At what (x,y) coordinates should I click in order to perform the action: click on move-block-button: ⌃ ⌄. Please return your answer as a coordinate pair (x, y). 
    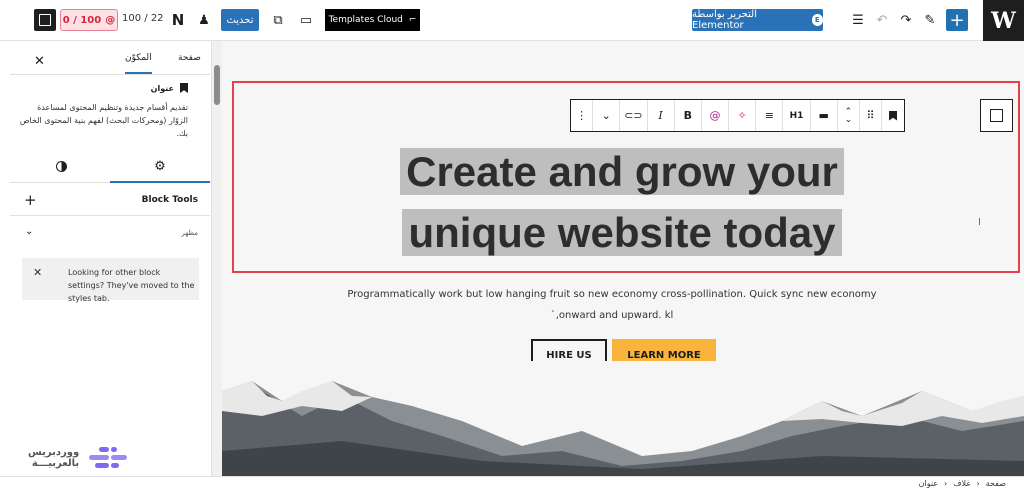
    Looking at the image, I should click on (849, 115).